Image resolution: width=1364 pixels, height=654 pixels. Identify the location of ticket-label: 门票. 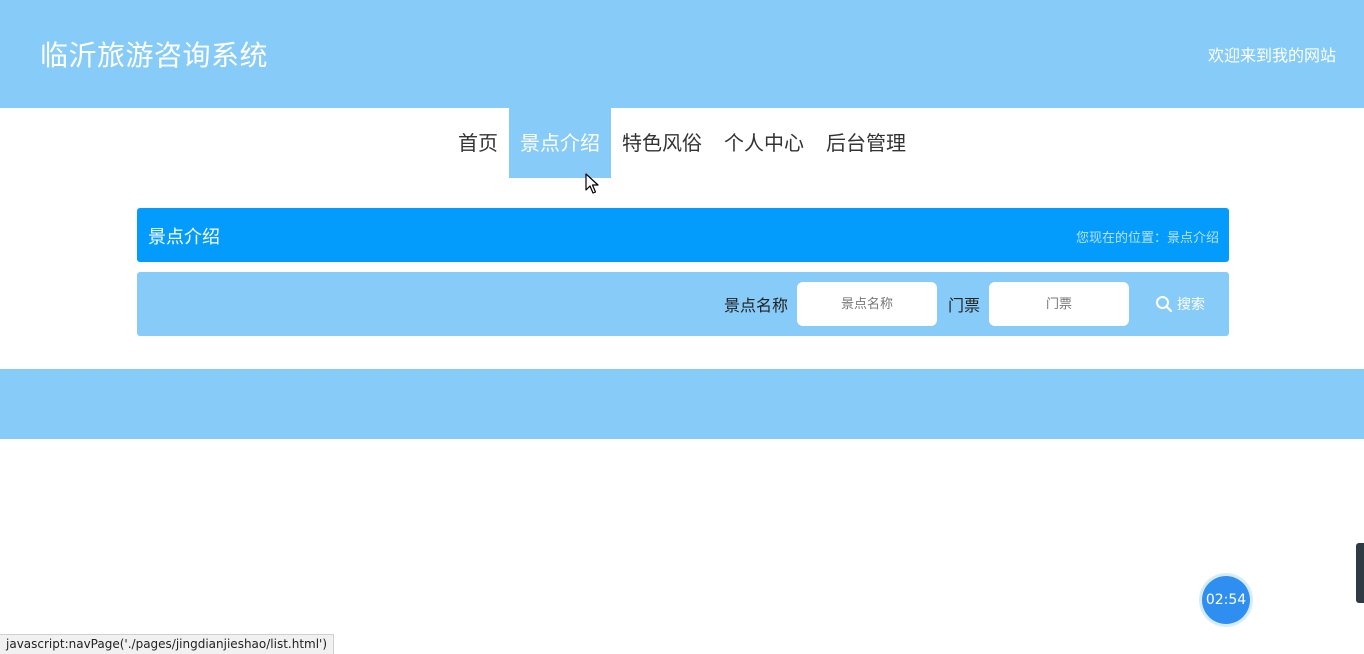
(963, 305).